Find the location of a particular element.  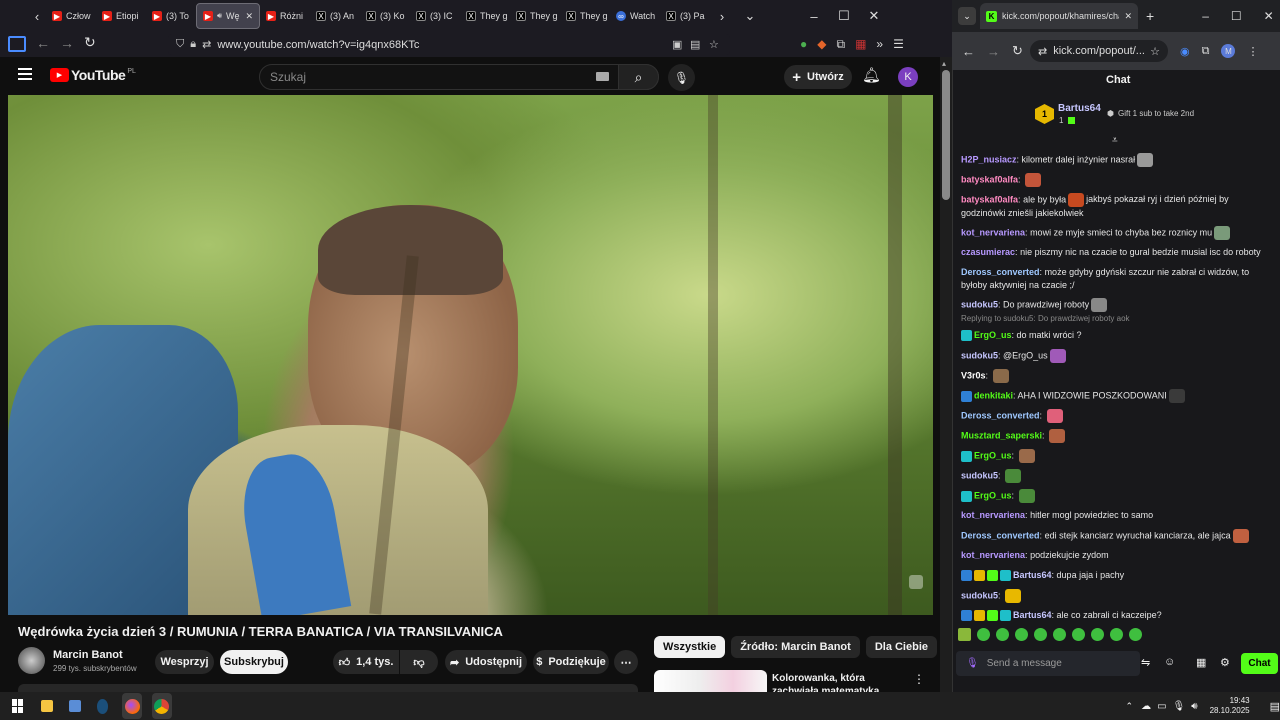

tray-expand-icon: ⌃ is located at coordinates (1130, 706).